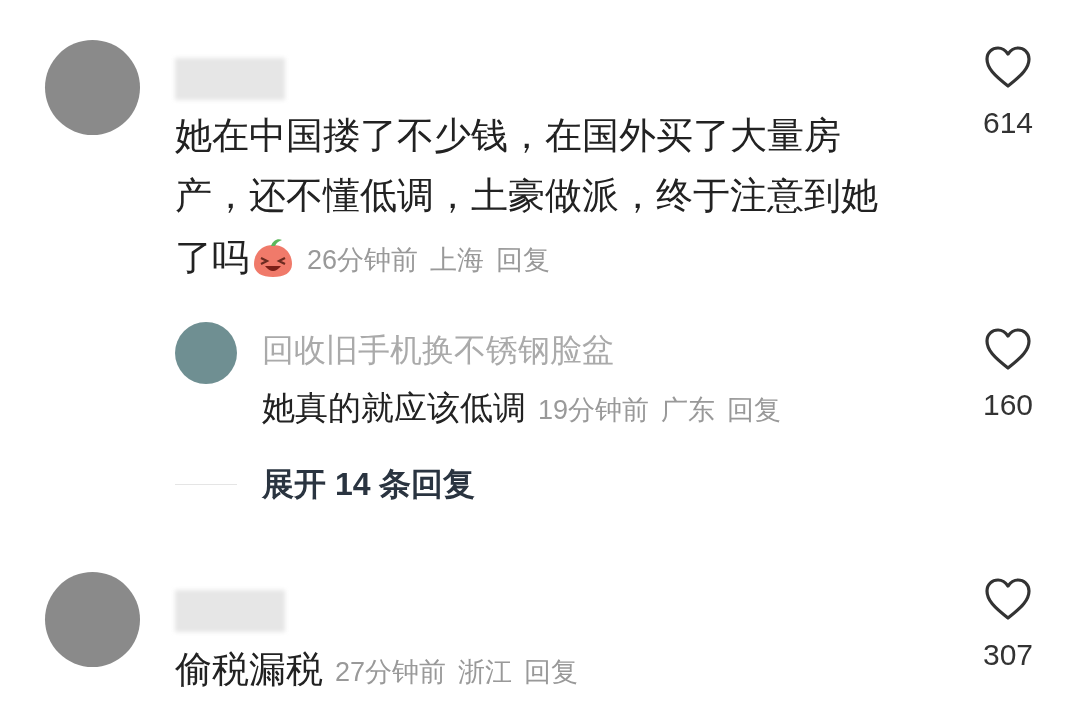 The height and width of the screenshot is (728, 1080). Describe the element at coordinates (526, 195) in the screenshot. I see `comment-text: 产，还不懂低调，土豪做派，终于注意到她` at that location.